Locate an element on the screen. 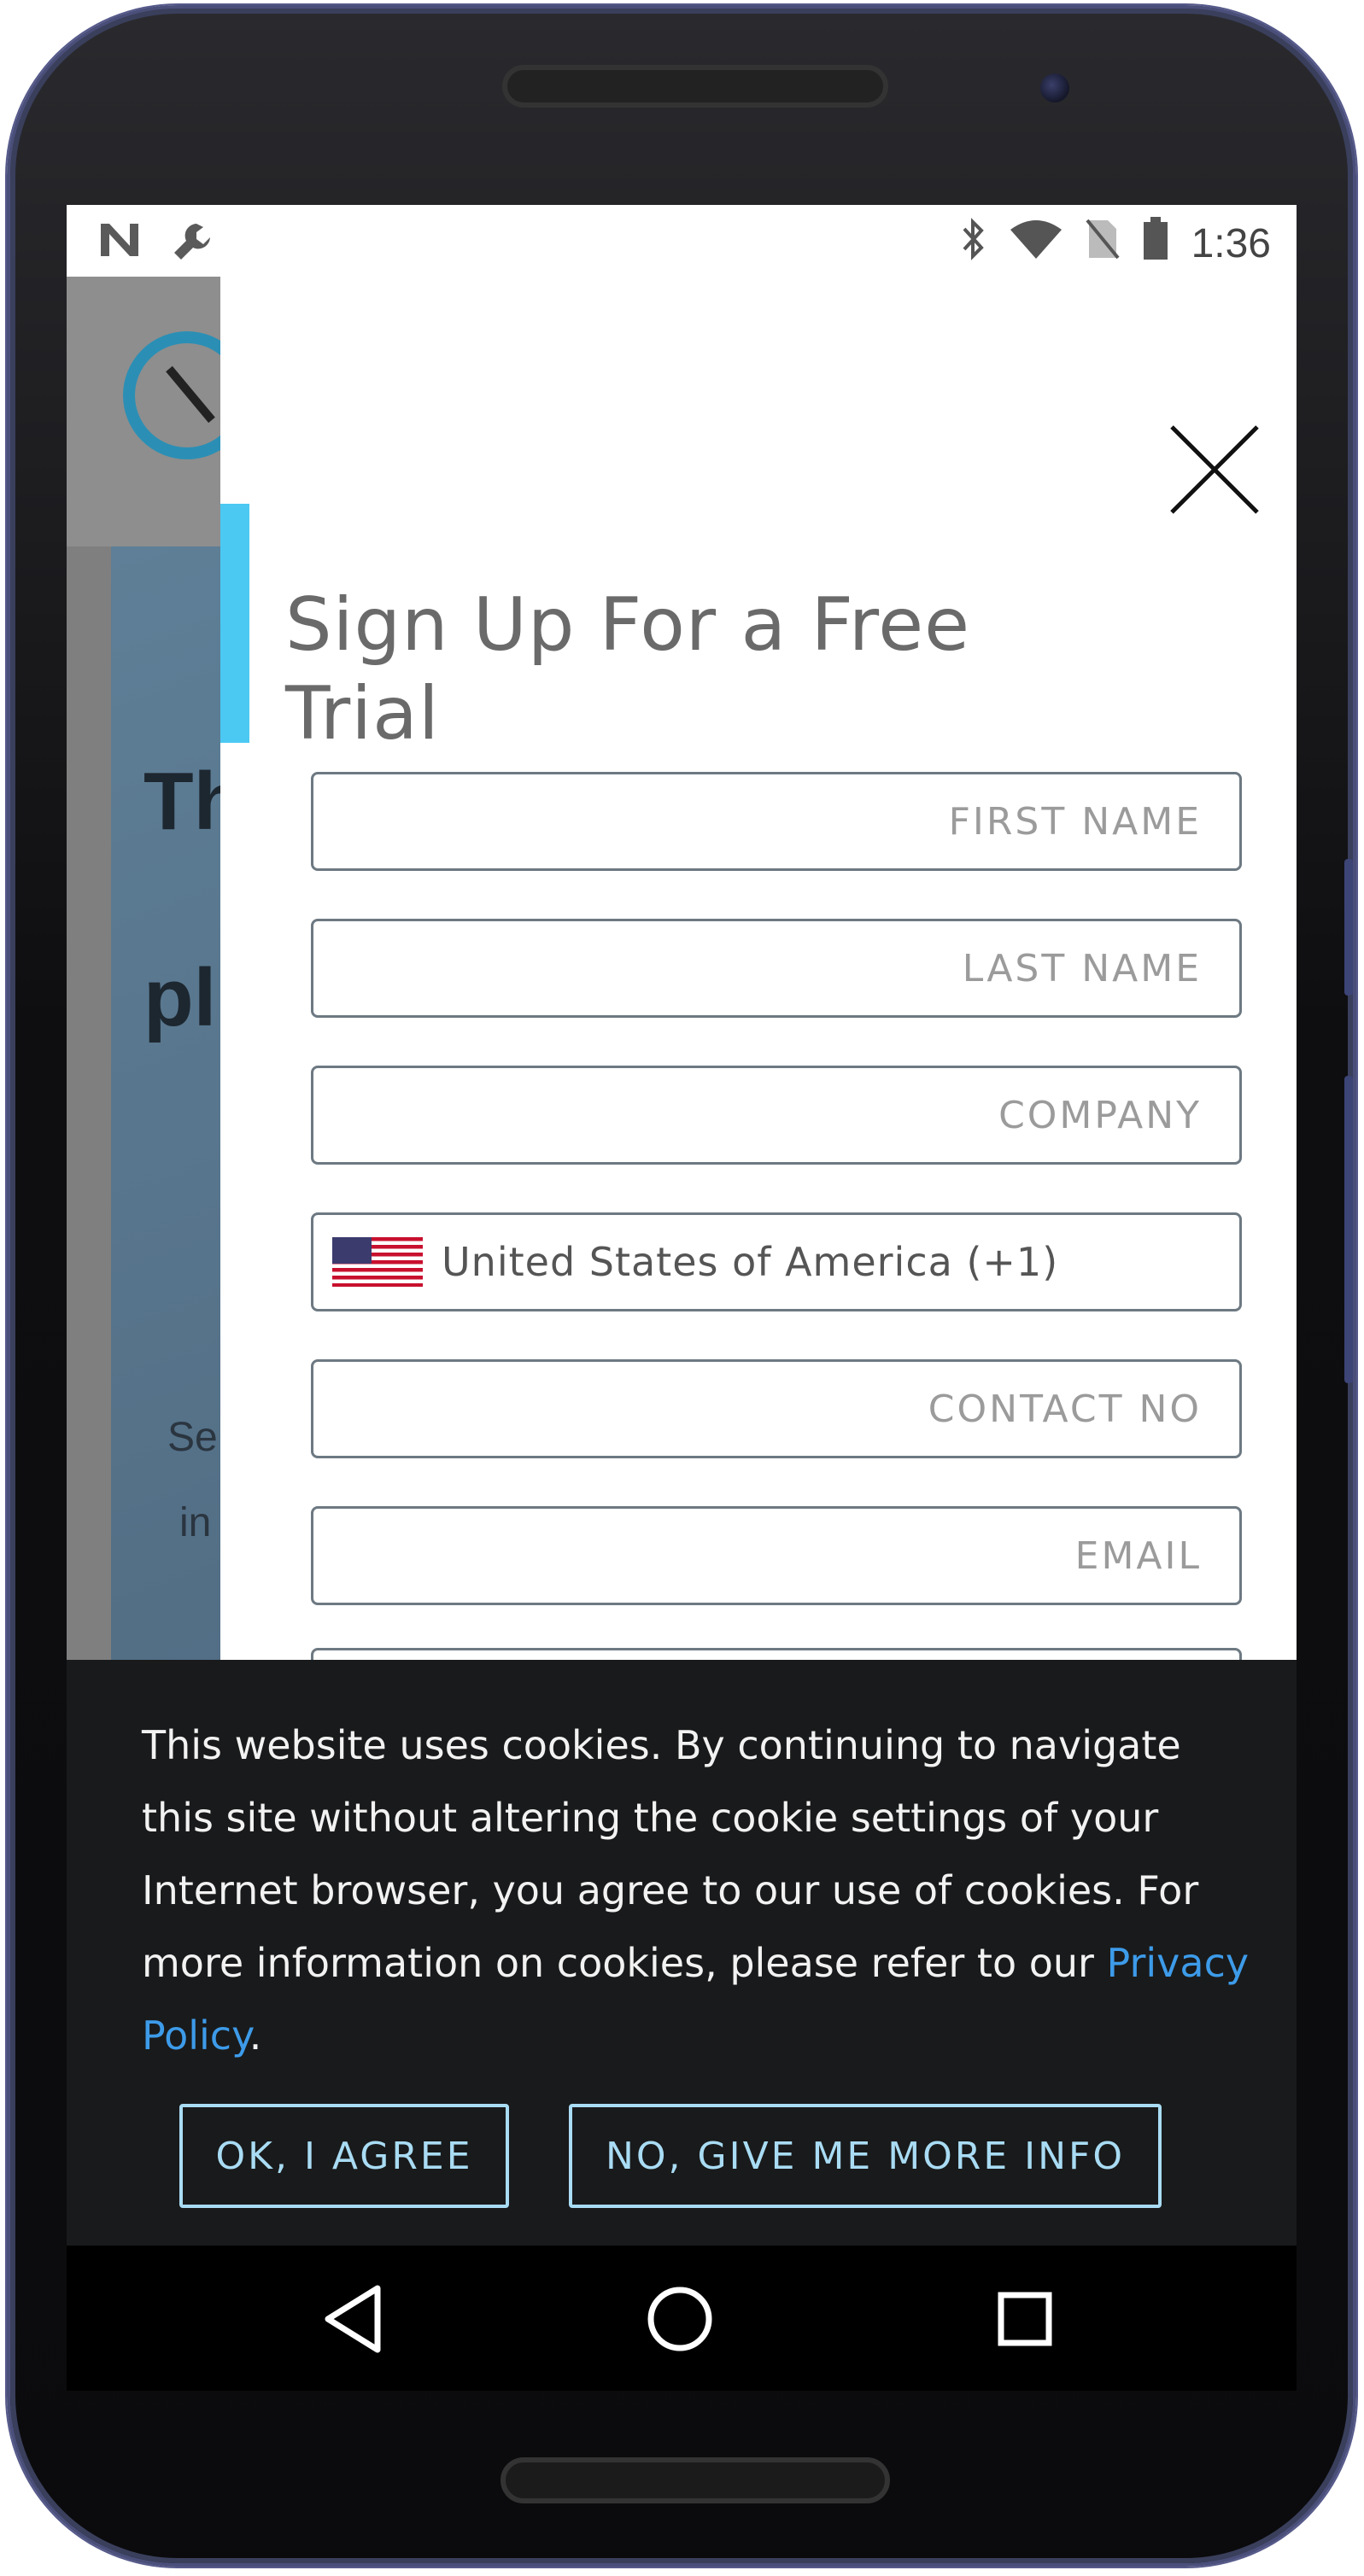 The image size is (1364, 2576). status-right-icons: 1:36 is located at coordinates (1116, 244).